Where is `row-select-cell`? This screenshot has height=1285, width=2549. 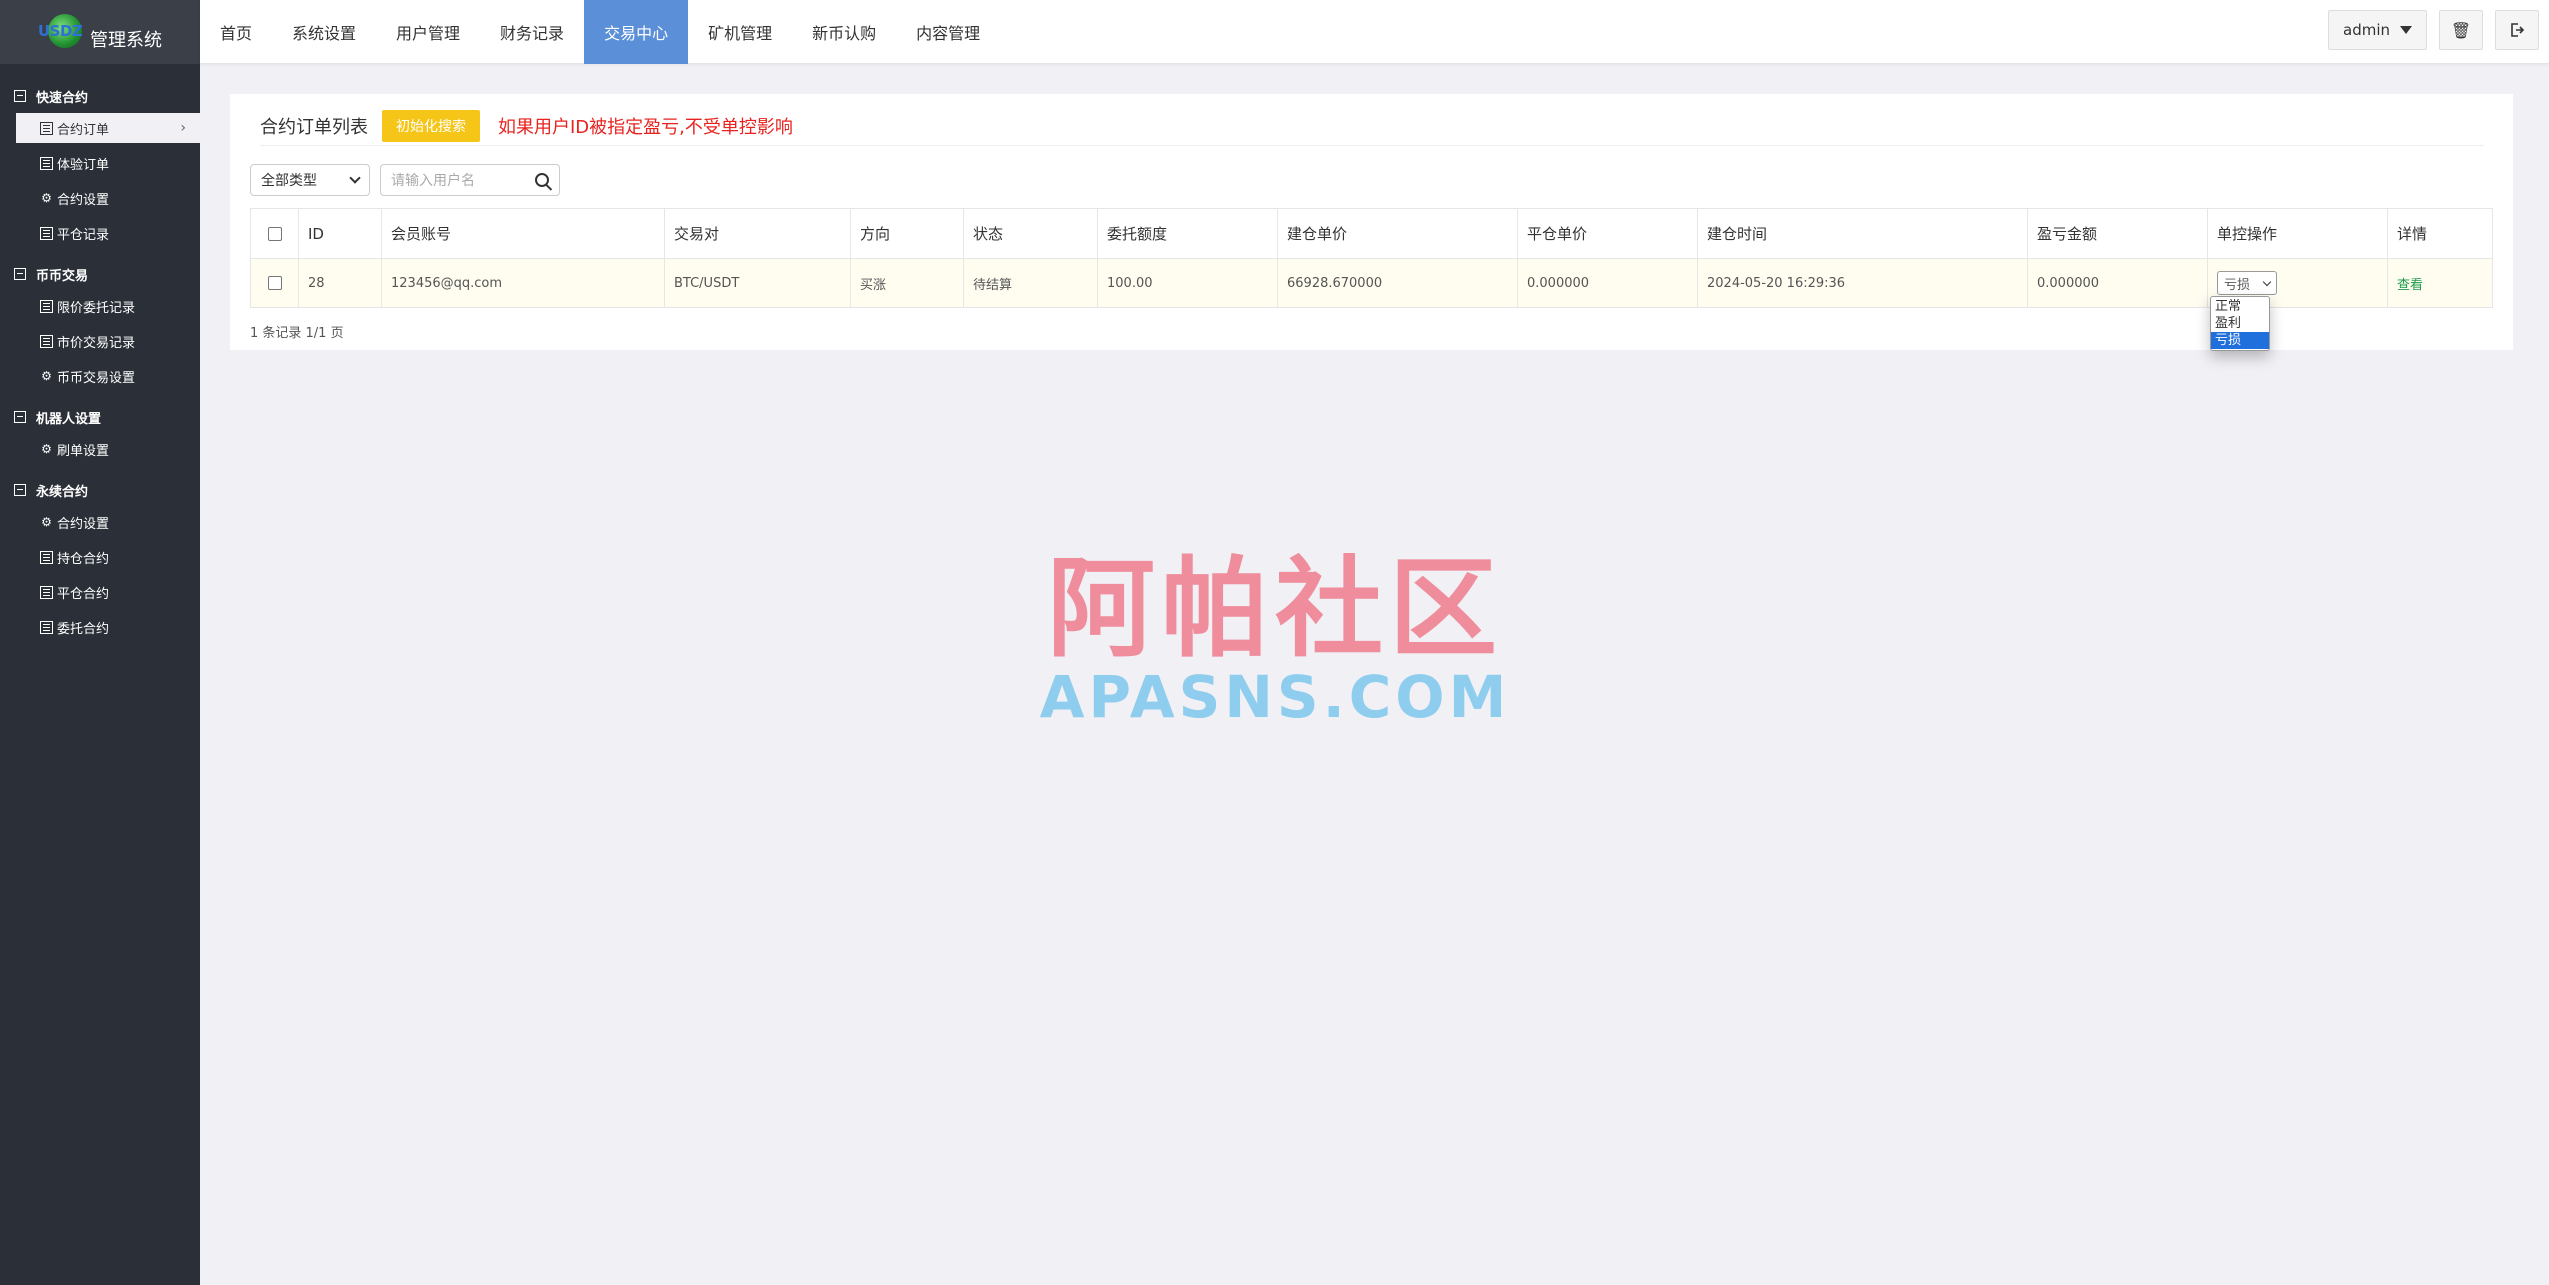
row-select-cell is located at coordinates (274, 283).